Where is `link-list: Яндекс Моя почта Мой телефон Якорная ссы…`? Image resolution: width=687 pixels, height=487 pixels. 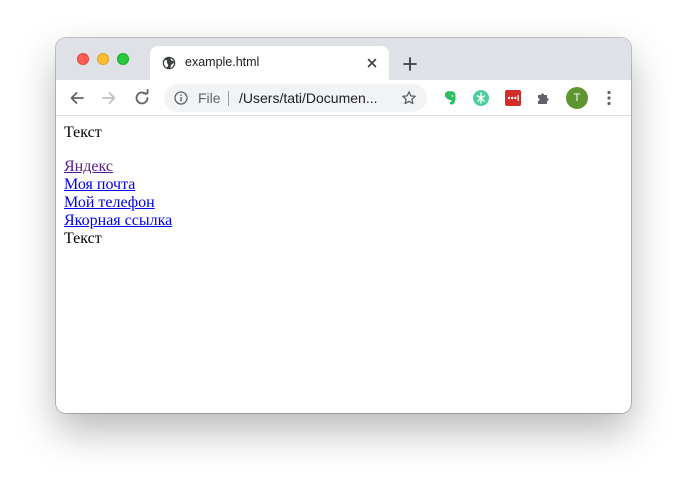
link-list: Яндекс Моя почта Мой телефон Якорная ссы… is located at coordinates (118, 203).